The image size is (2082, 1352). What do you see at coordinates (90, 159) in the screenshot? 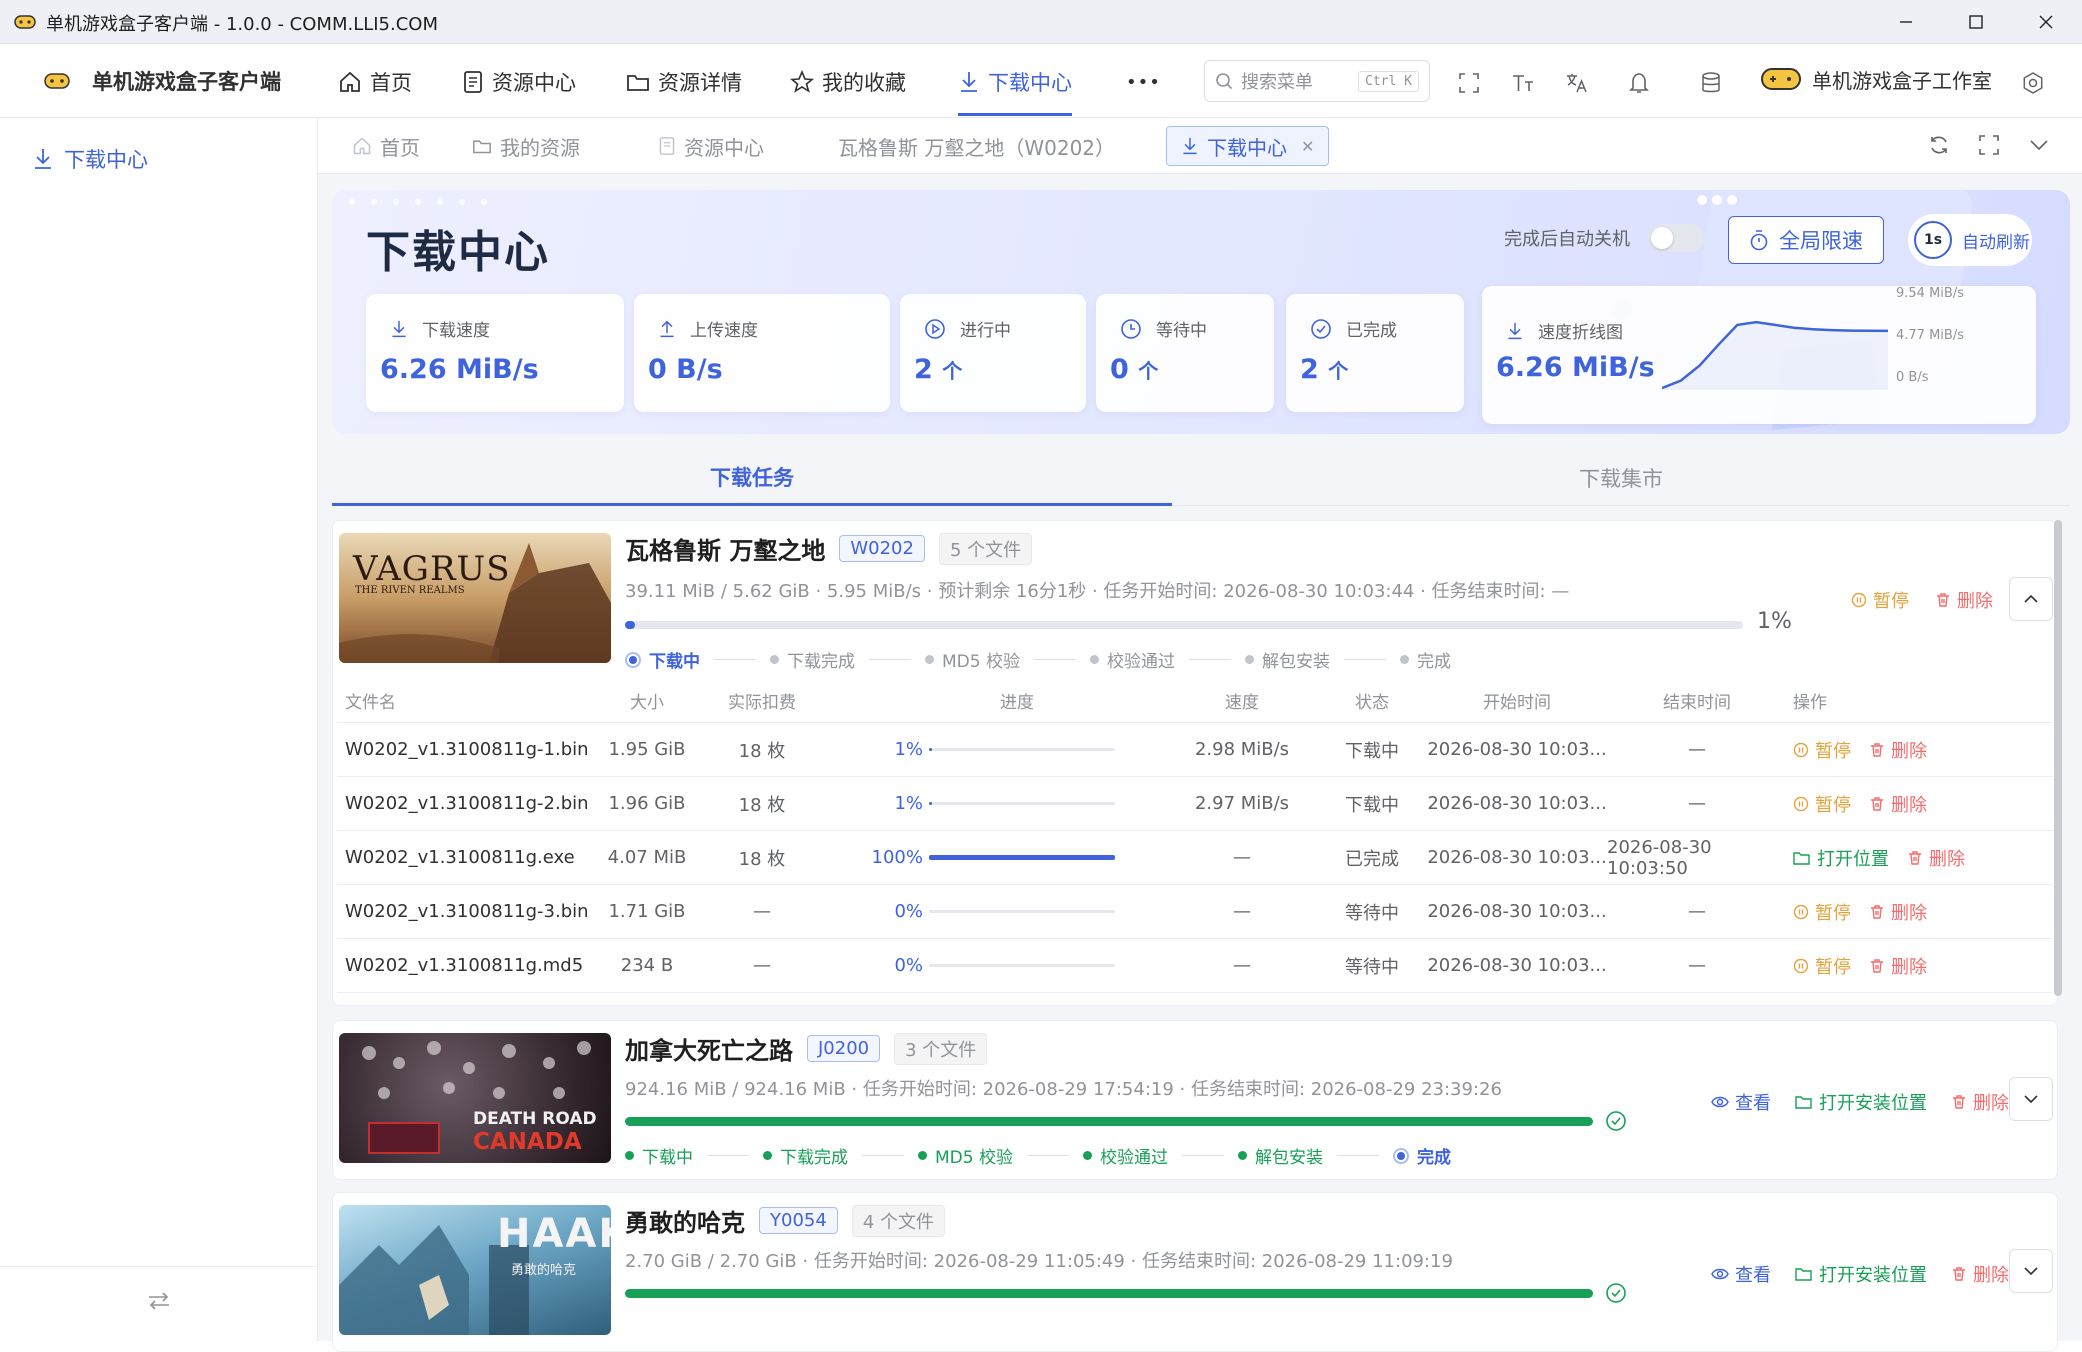
I see `sidebar-item-download-center: 下载中心` at bounding box center [90, 159].